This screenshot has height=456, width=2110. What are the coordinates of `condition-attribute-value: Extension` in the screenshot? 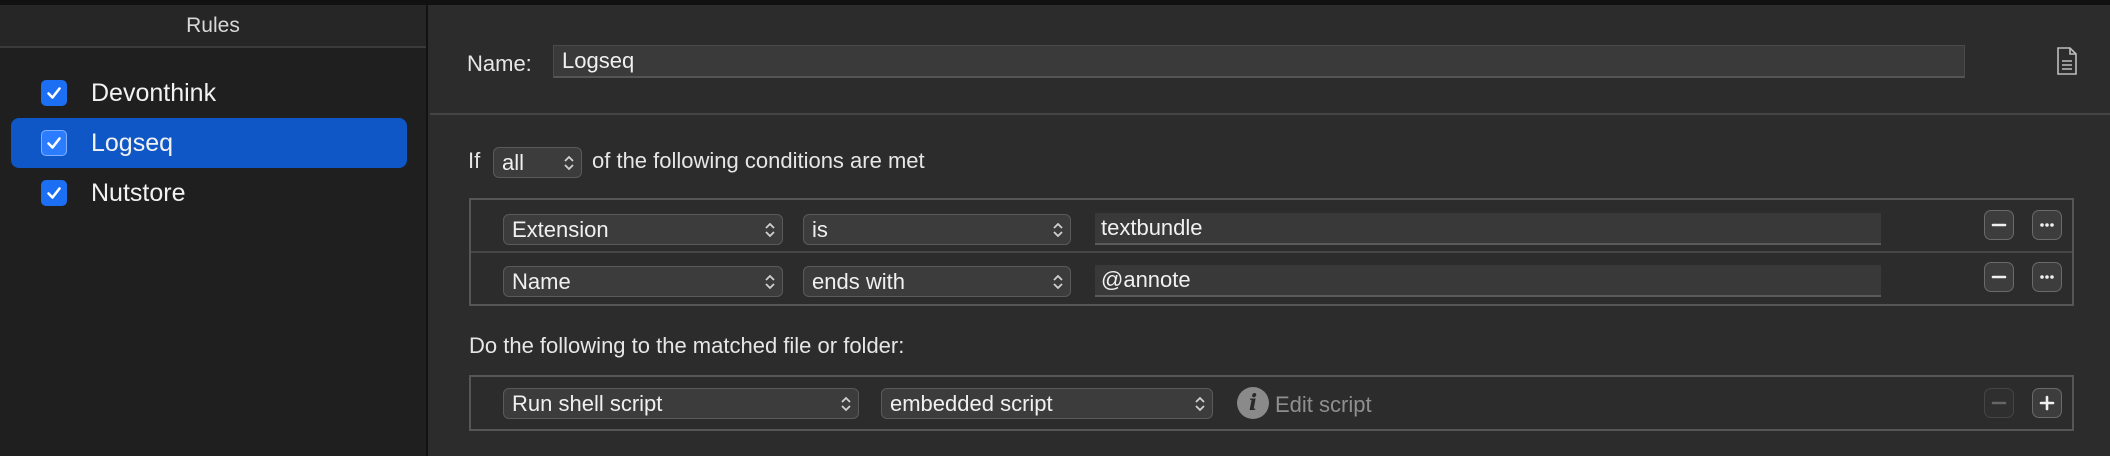 It's located at (560, 229).